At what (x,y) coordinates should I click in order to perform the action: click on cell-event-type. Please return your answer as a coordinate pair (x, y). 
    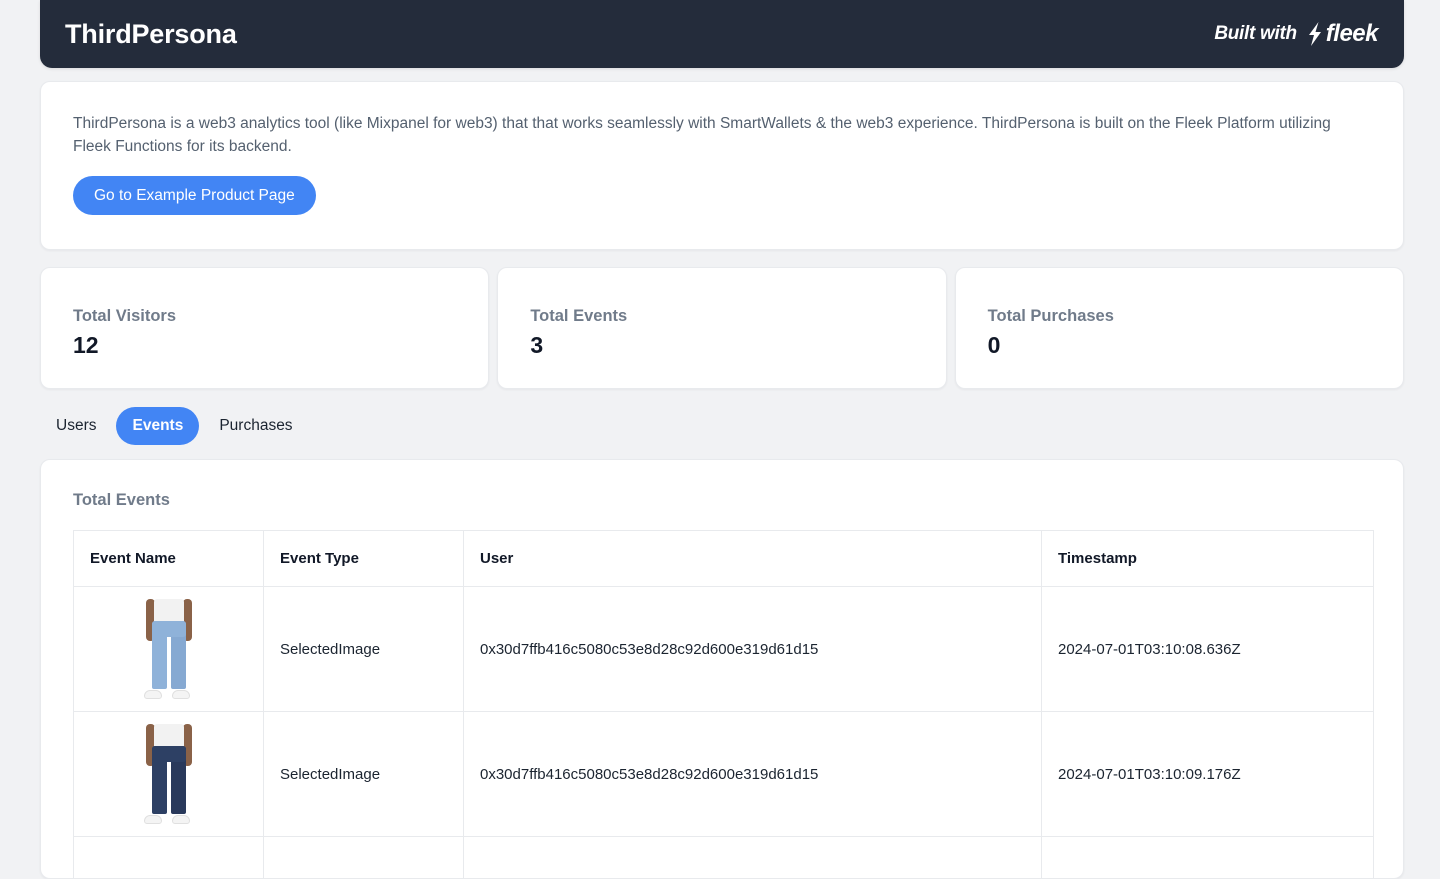
    Looking at the image, I should click on (364, 858).